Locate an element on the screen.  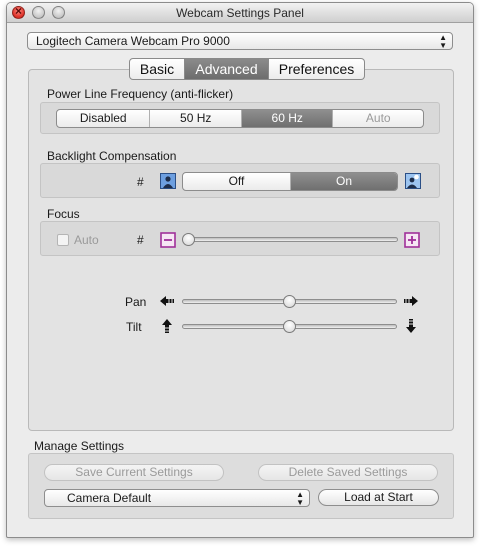
manage-settings-label: Manage Settings is located at coordinates (79, 446).